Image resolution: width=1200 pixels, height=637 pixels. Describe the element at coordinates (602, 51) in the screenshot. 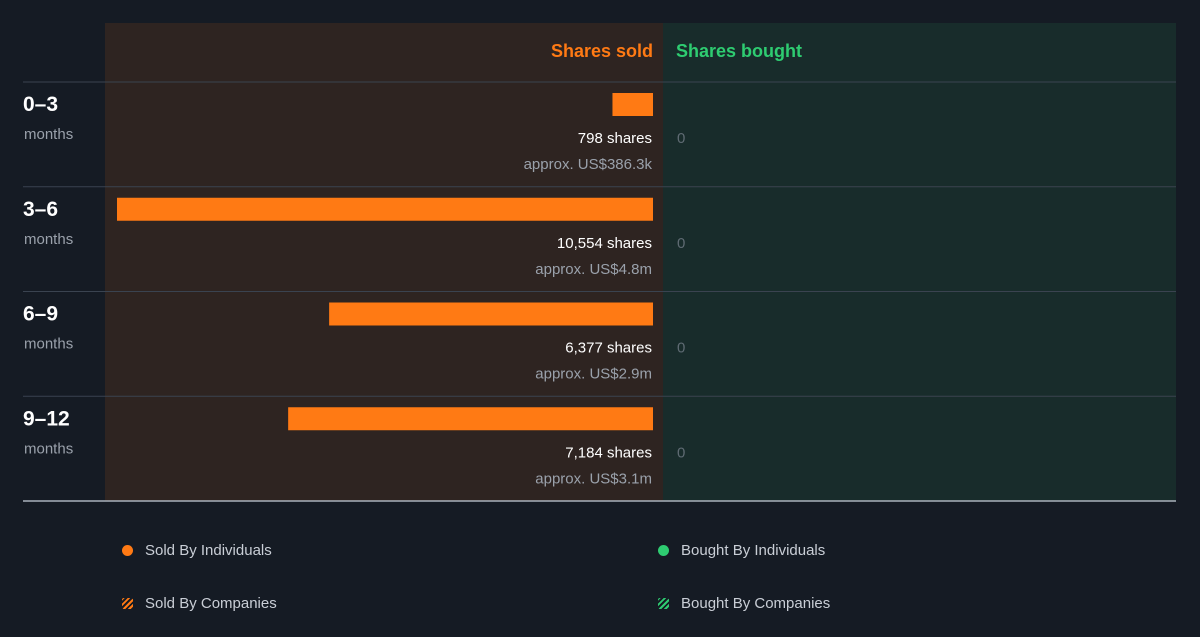

I see `shares-sold-header: Shares sold` at that location.